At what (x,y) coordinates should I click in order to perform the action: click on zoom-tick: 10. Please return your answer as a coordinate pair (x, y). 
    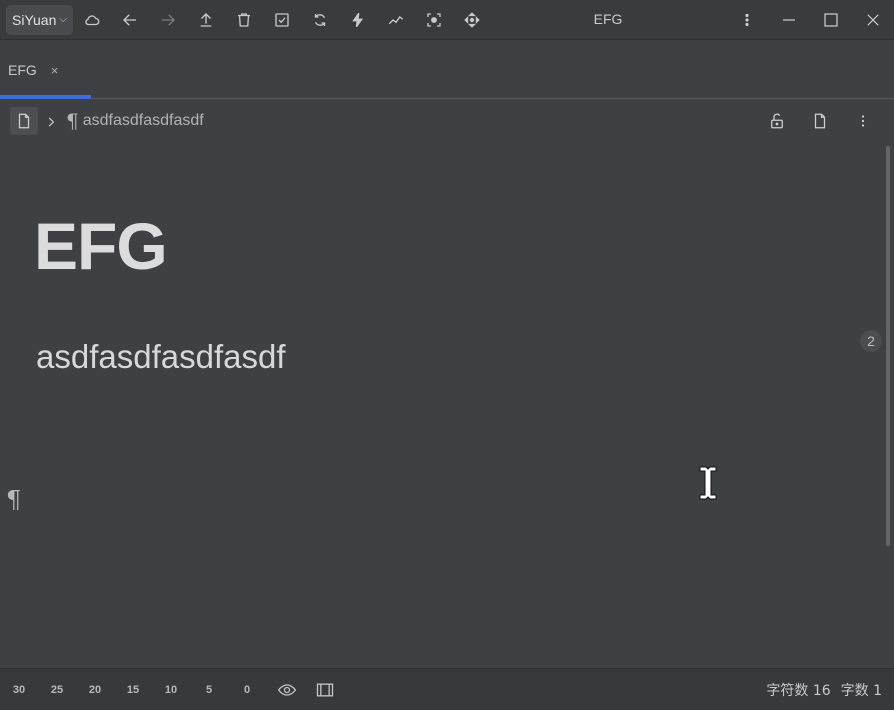
    Looking at the image, I should click on (171, 690).